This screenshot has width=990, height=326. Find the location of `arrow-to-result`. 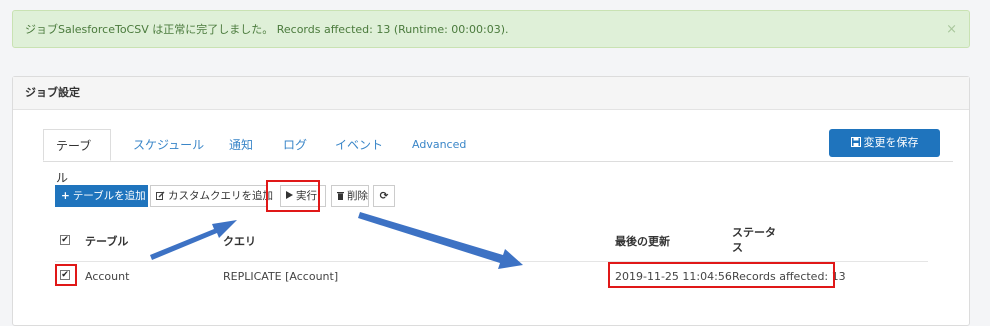

arrow-to-result is located at coordinates (440, 240).